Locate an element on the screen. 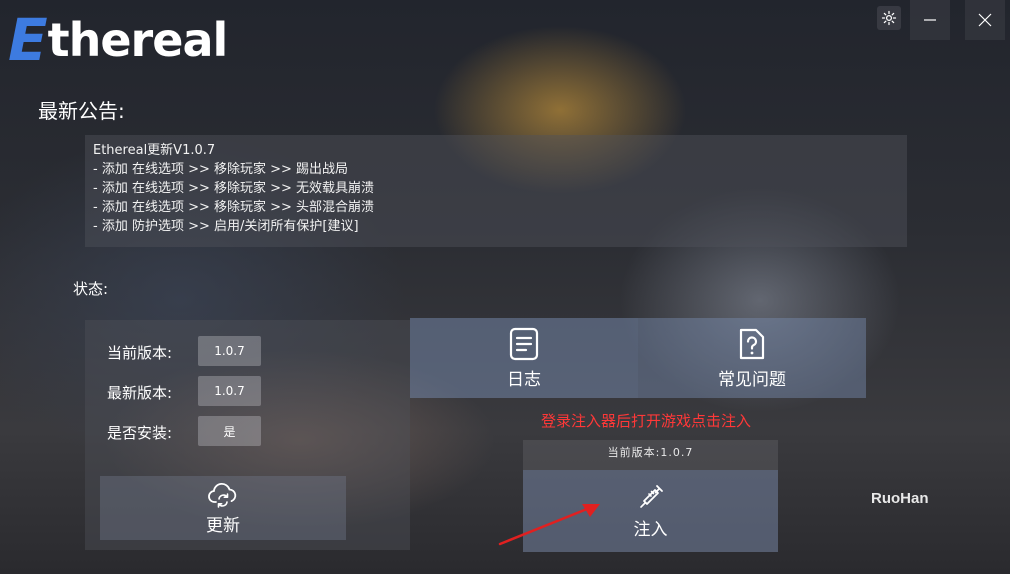 This screenshot has height=574, width=1010. latest-version-value: 1.0.7 is located at coordinates (229, 391).